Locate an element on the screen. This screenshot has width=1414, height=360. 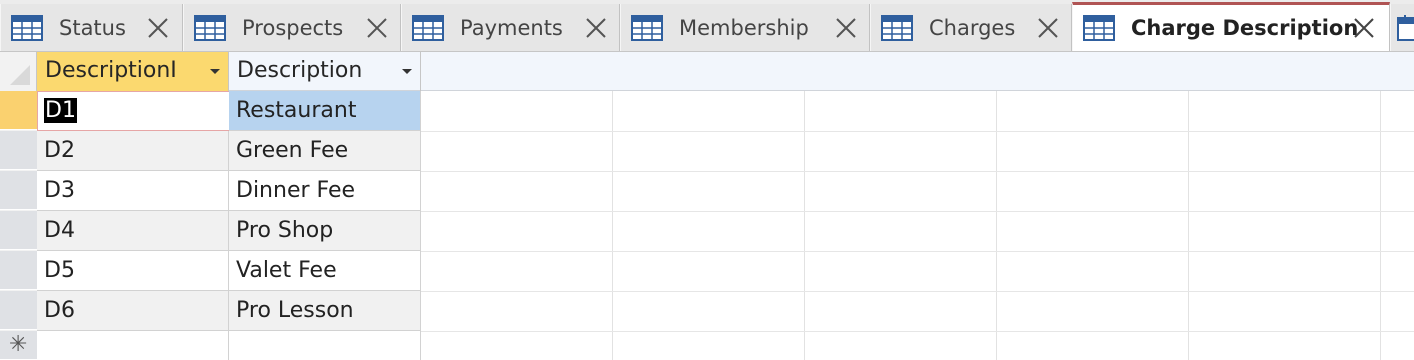
select-all-triangle-icon is located at coordinates (20, 75).